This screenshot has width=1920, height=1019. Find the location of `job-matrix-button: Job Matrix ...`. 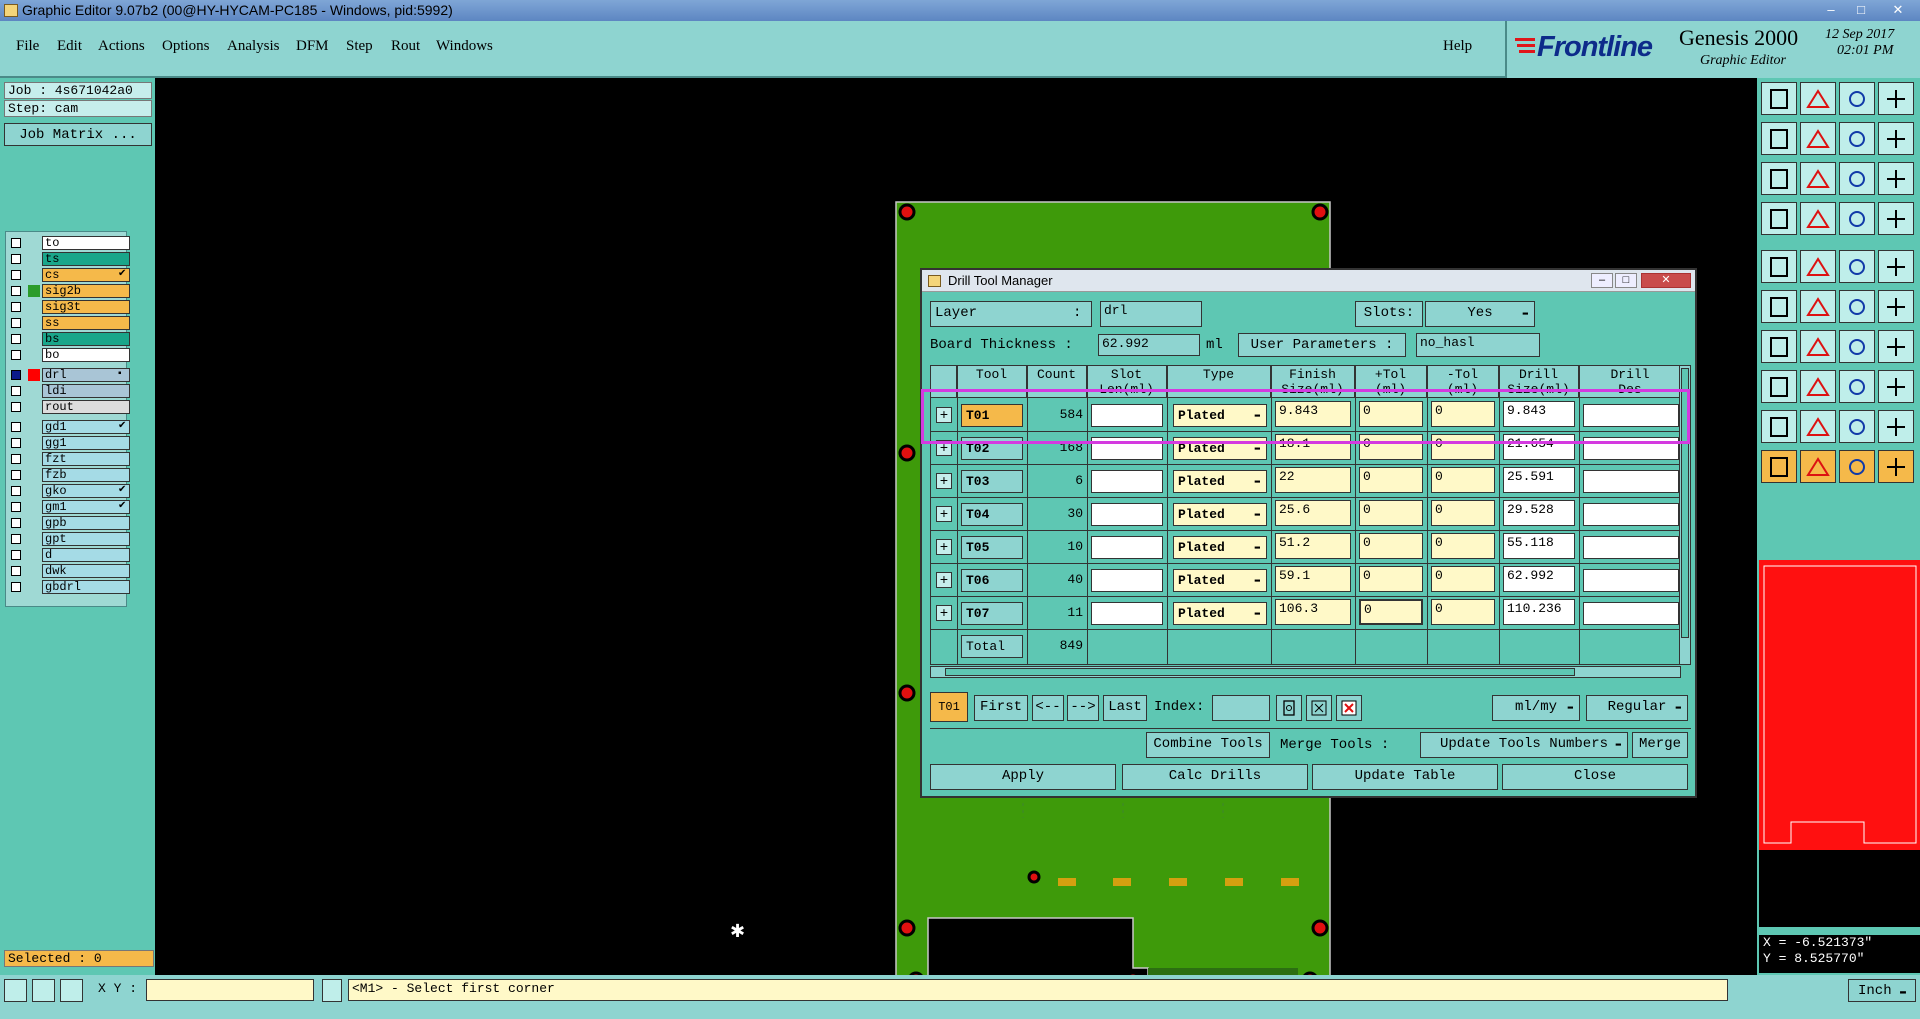

job-matrix-button: Job Matrix ... is located at coordinates (78, 134).